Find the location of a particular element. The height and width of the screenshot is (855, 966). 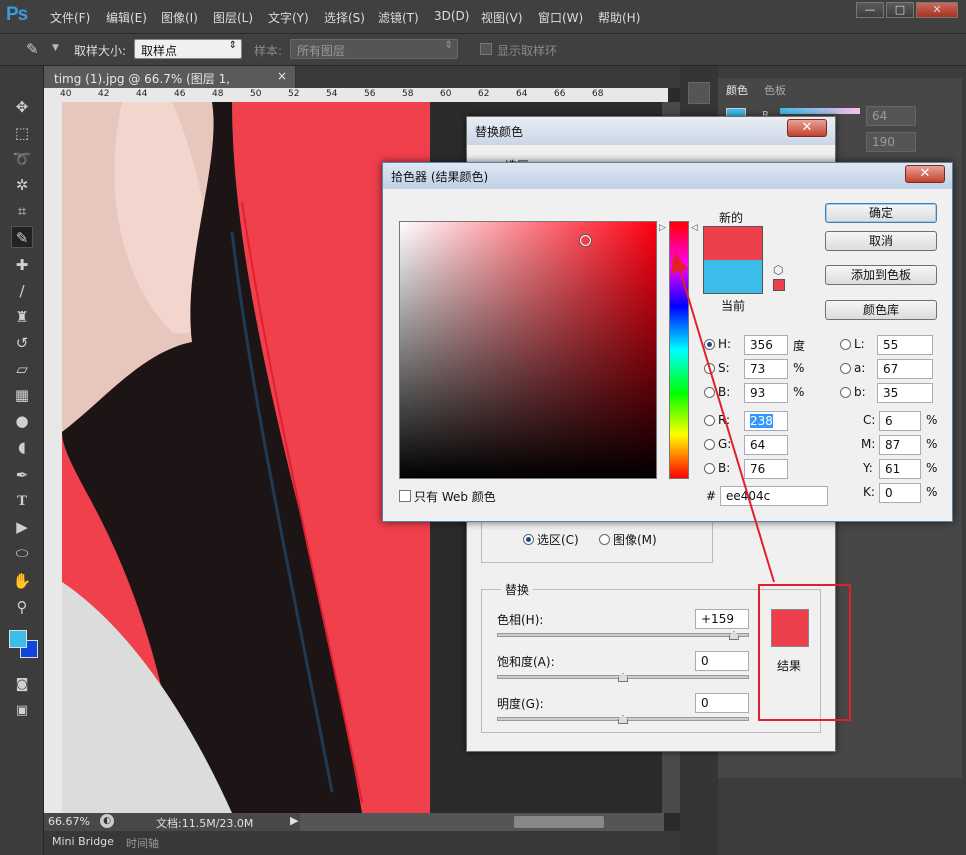

green-field: 64 is located at coordinates (766, 445).